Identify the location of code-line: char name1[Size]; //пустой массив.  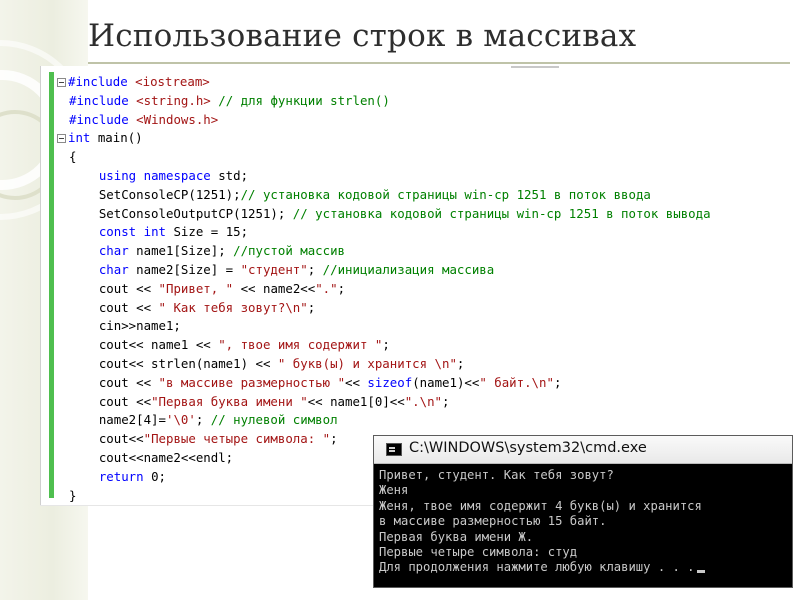
(201, 251).